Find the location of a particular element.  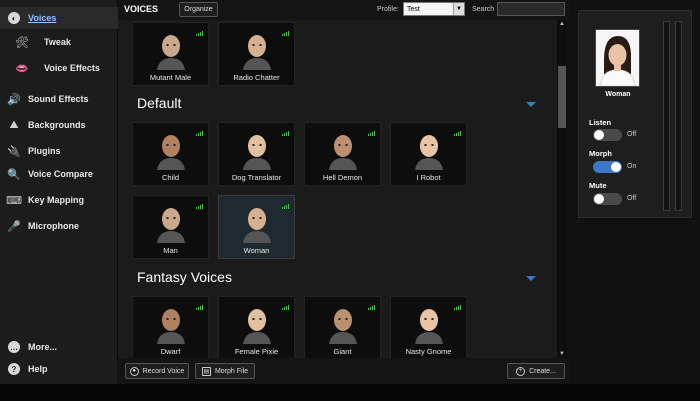

tools-icon: 🛠 is located at coordinates (22, 42).